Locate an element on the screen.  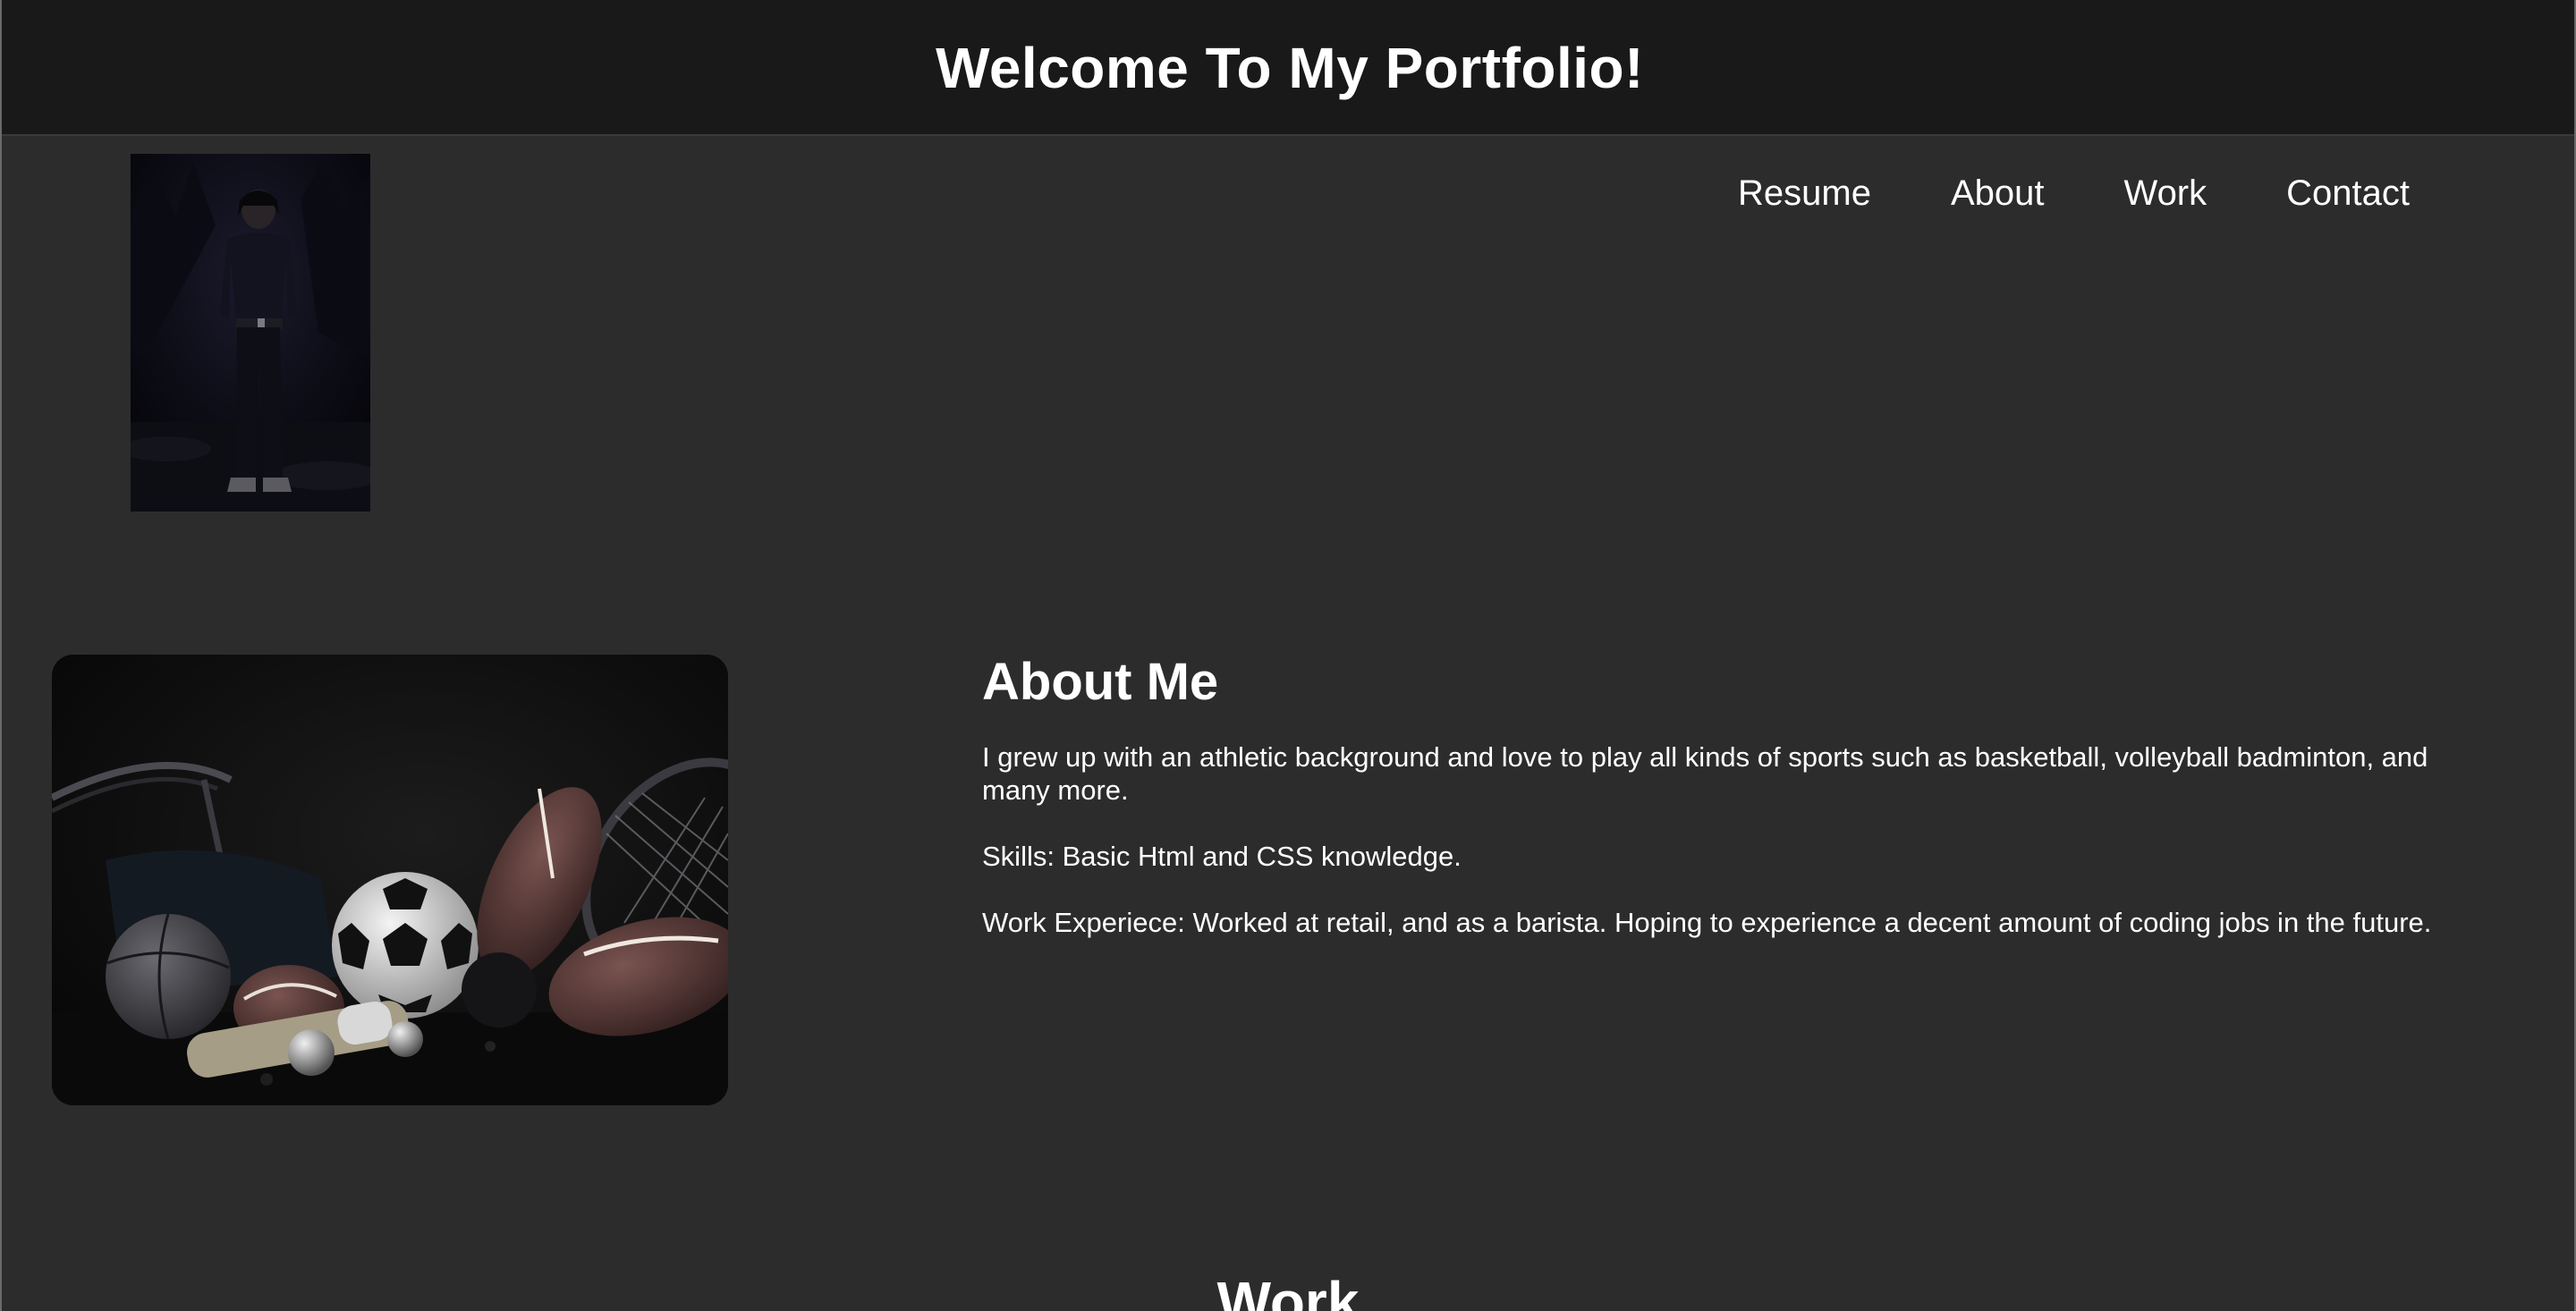
about-heading: About Me is located at coordinates (1100, 682).